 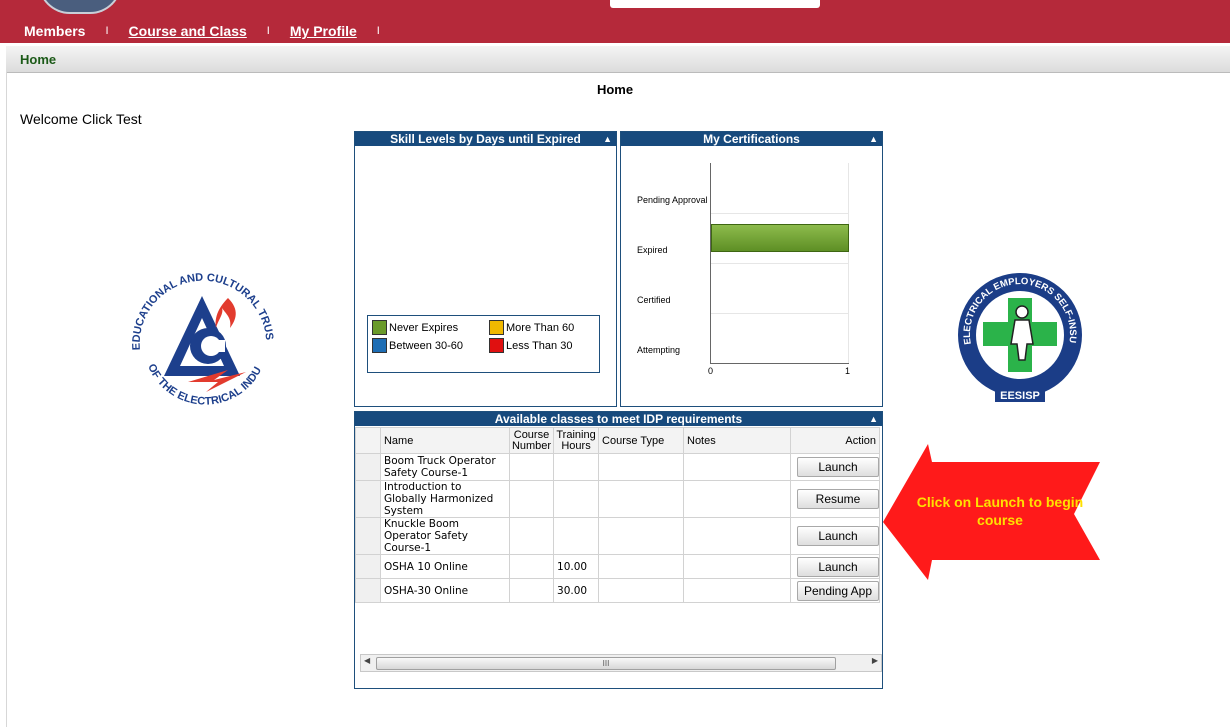 What do you see at coordinates (618, 59) in the screenshot?
I see `breadcrumb-bar: Home` at bounding box center [618, 59].